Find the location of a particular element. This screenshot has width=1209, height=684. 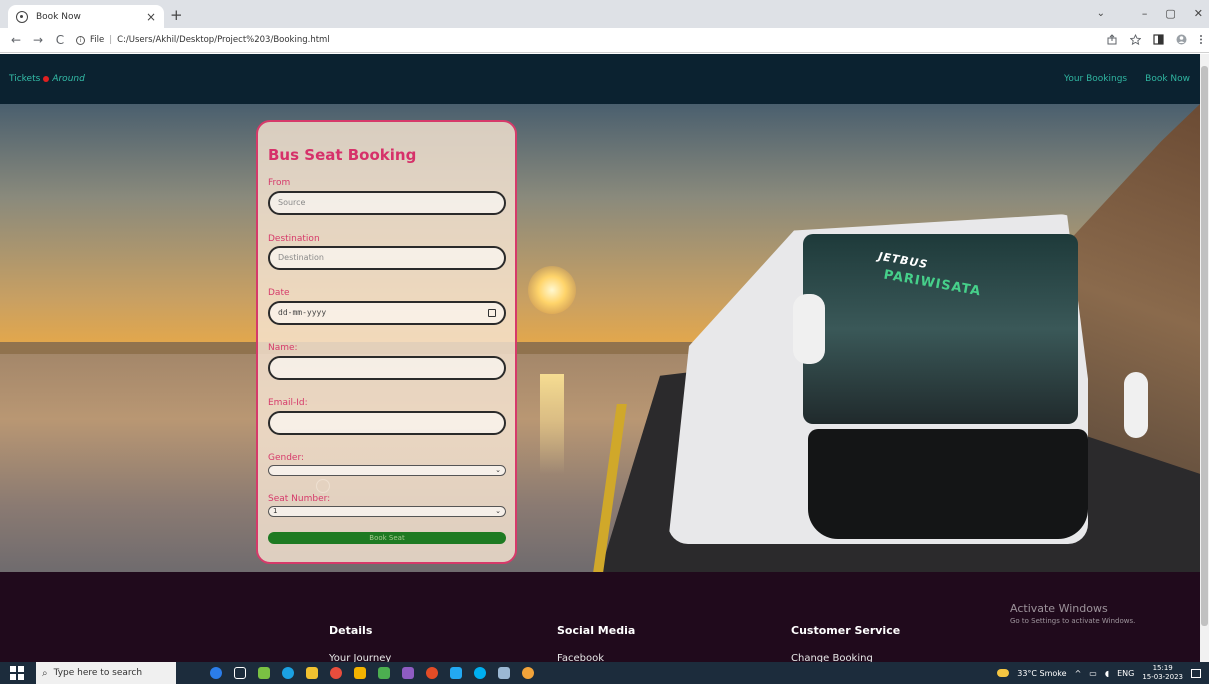

activate-subtitle: Go to Settings to activate Windows. is located at coordinates (1073, 621).